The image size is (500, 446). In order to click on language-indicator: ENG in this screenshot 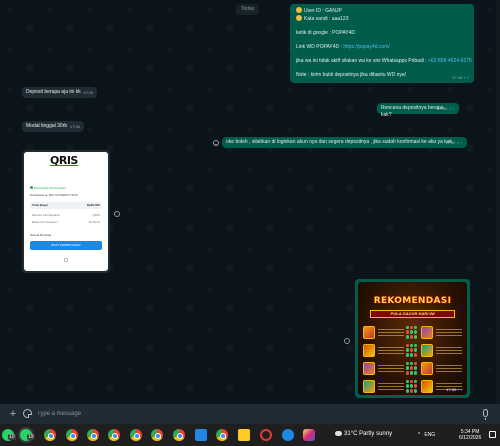, I will do `click(430, 435)`.